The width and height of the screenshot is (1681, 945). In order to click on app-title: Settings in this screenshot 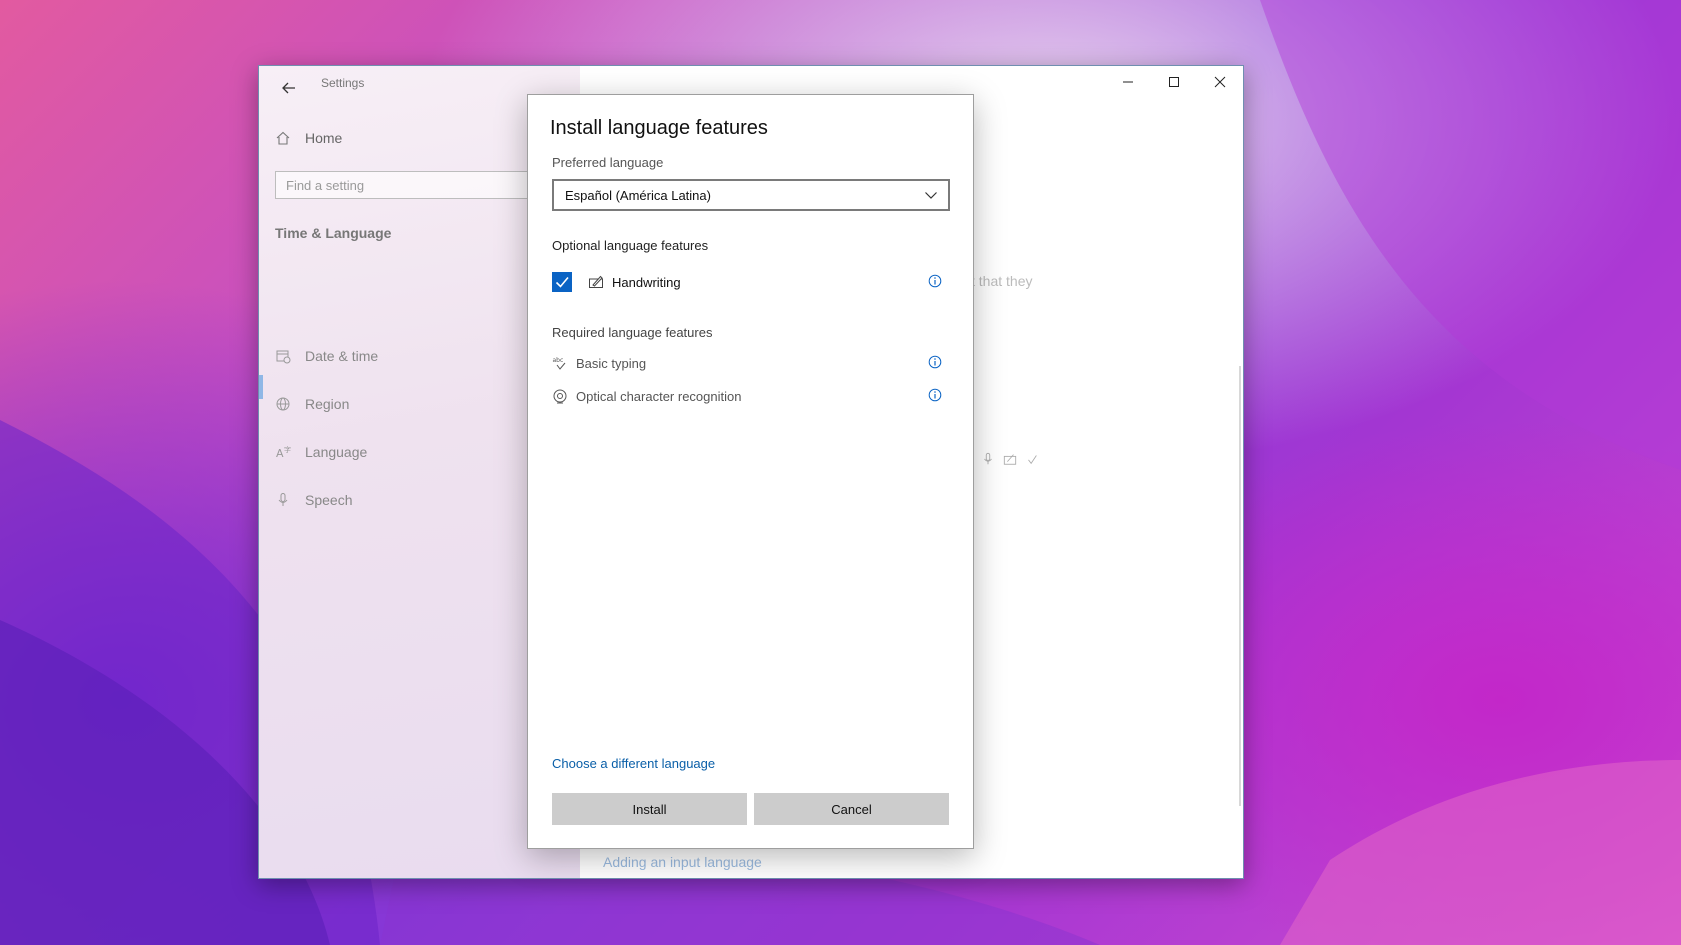, I will do `click(343, 83)`.